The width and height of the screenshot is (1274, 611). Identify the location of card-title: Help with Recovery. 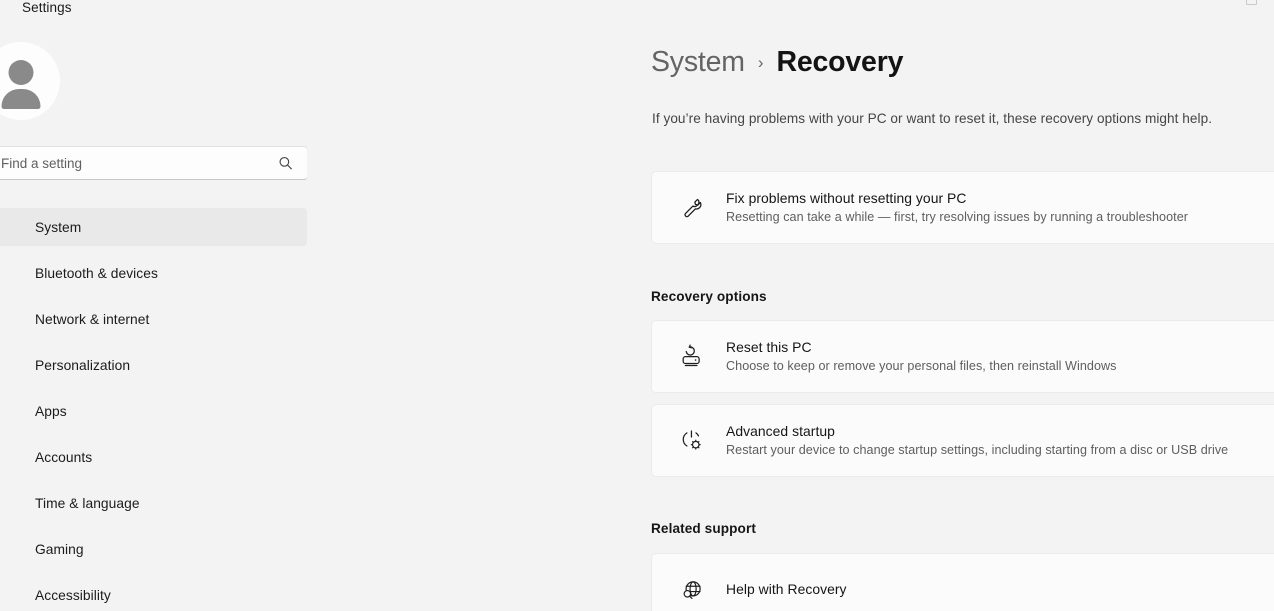
(786, 589).